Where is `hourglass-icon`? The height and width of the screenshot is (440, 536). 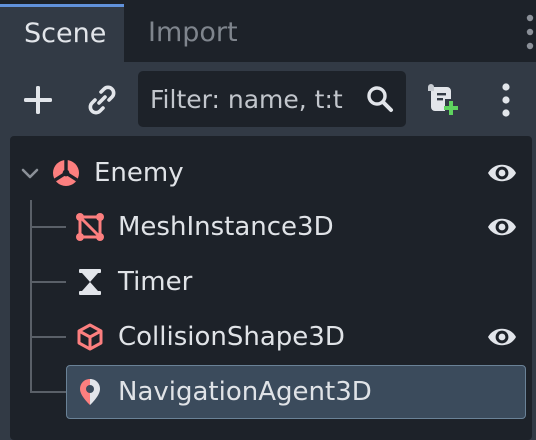
hourglass-icon is located at coordinates (90, 282).